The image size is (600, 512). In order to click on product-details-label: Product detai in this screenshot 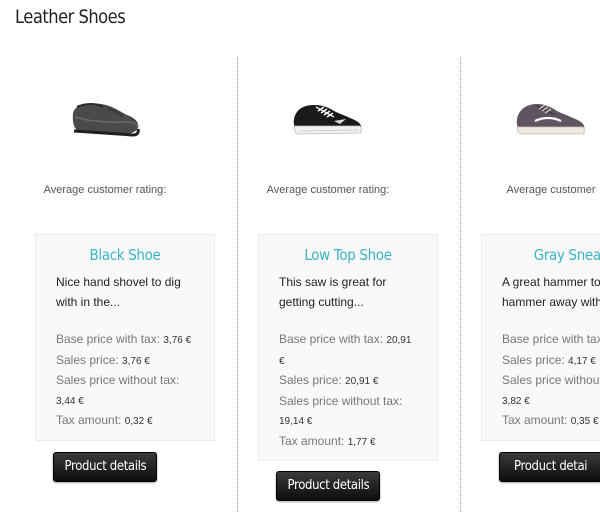, I will do `click(551, 466)`.